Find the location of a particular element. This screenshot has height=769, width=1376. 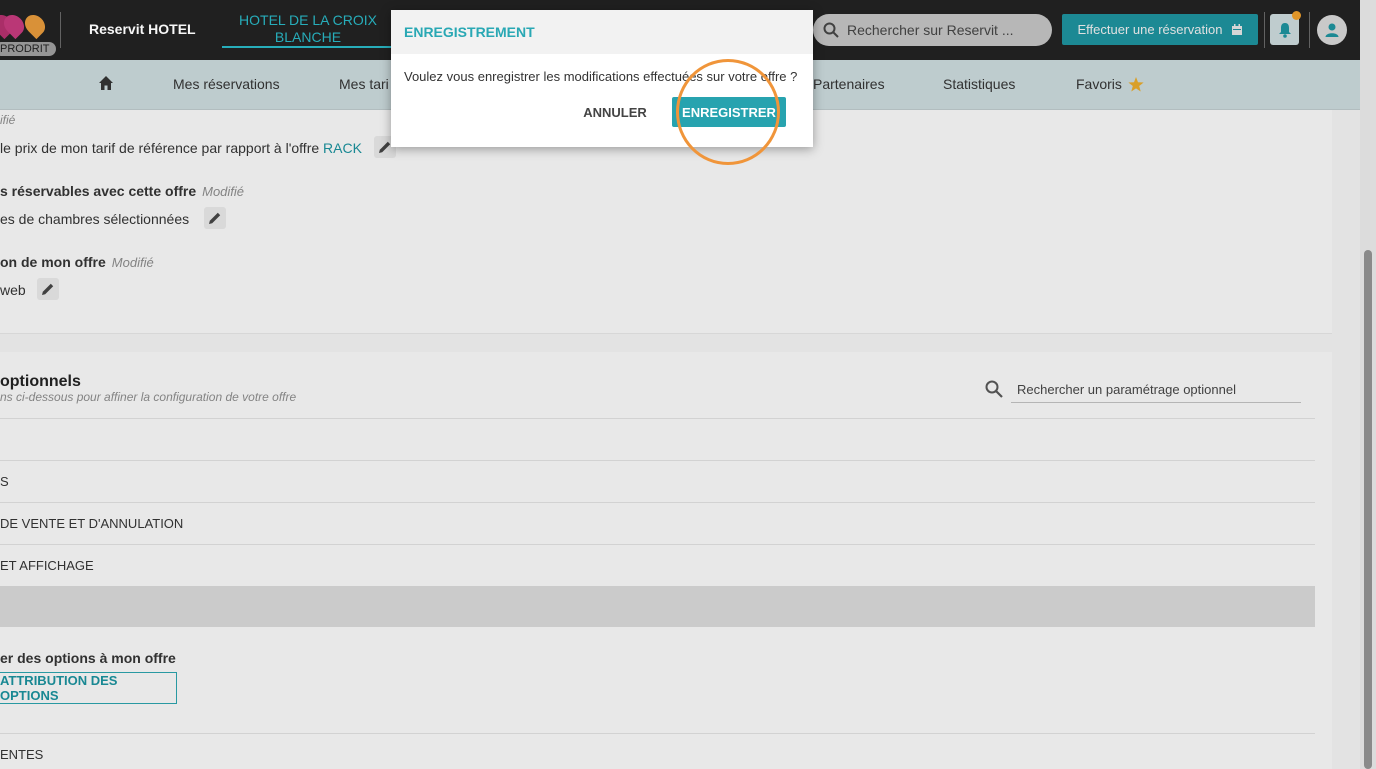

dialog-title: ENREGISTREMENT is located at coordinates (469, 32).